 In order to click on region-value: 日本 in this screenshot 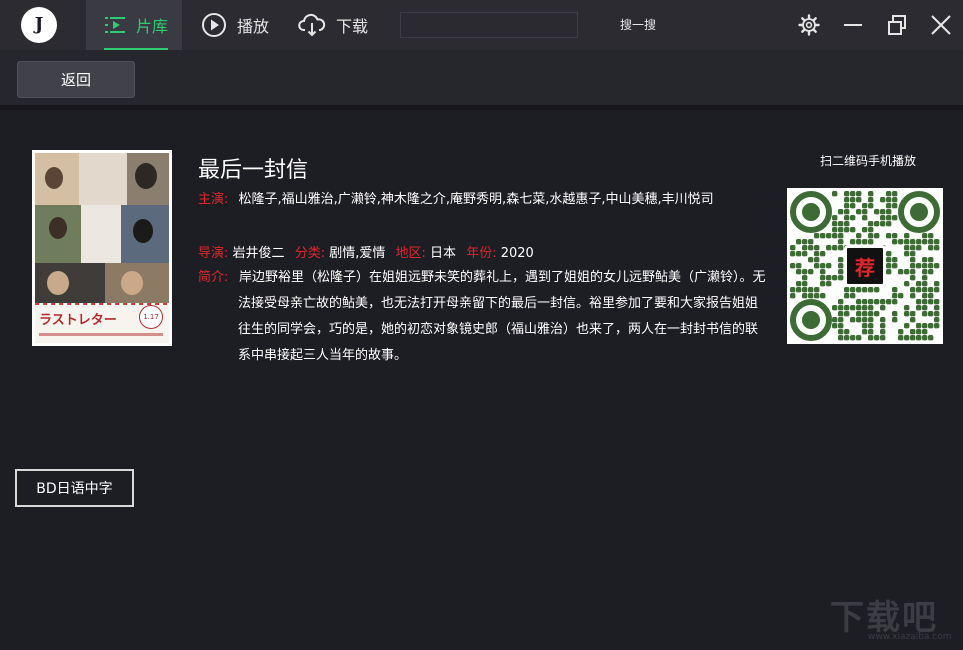, I will do `click(443, 253)`.